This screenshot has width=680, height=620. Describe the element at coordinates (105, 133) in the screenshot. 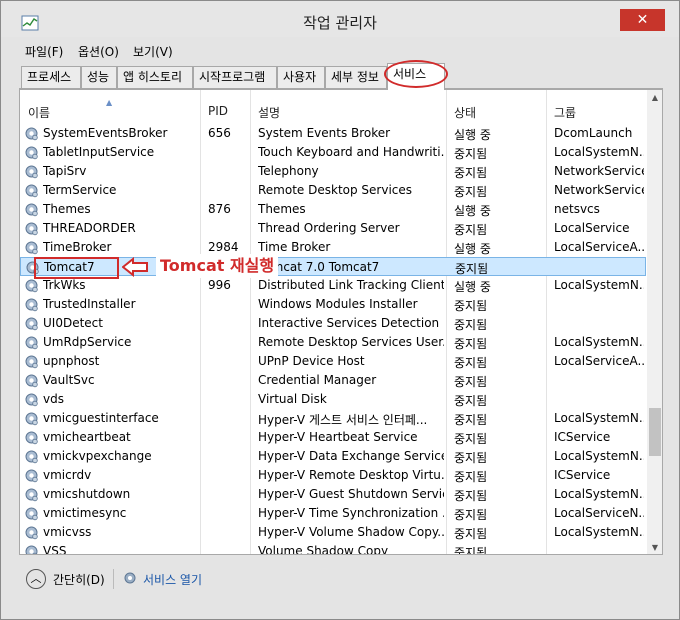

I see `service-name: SystemEventsBroker` at that location.